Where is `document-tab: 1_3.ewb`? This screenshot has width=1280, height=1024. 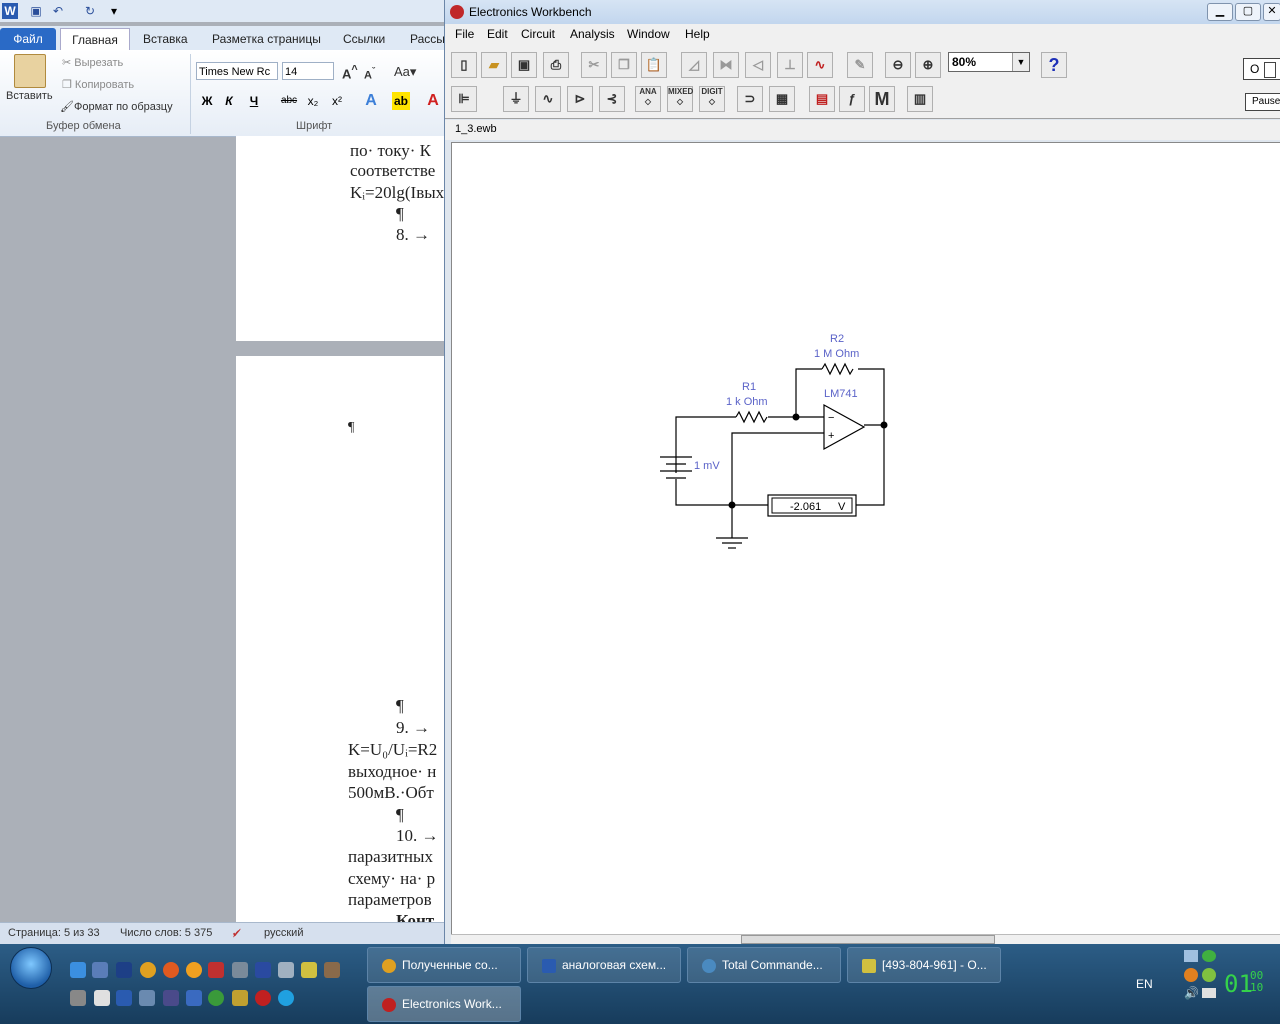
document-tab: 1_3.ewb is located at coordinates (862, 130).